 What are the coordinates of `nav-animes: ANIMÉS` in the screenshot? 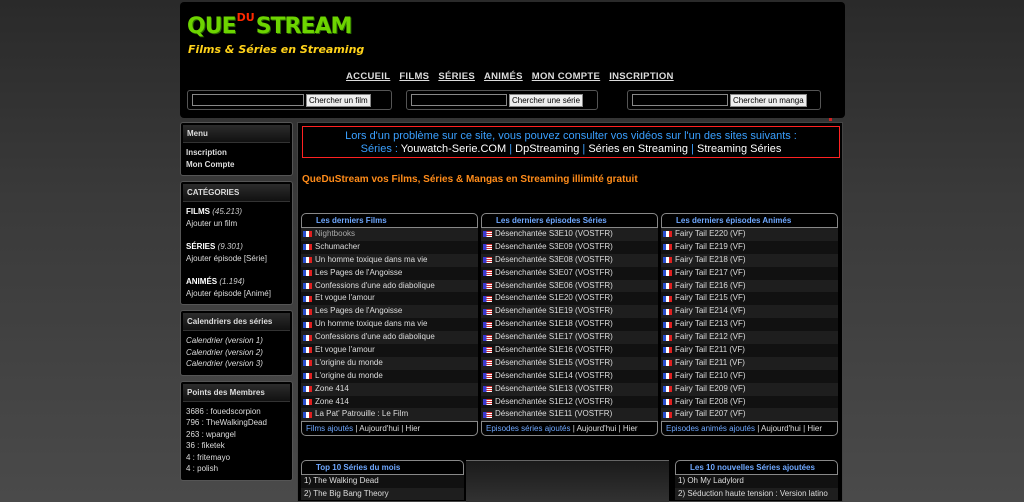 It's located at (503, 76).